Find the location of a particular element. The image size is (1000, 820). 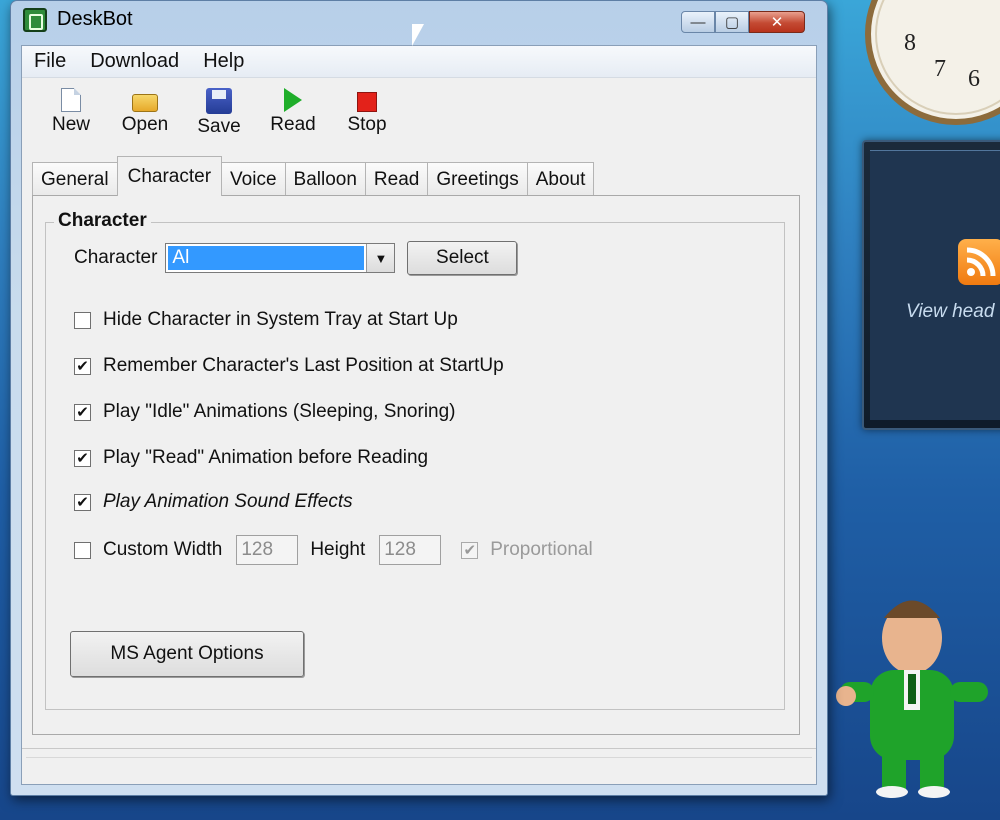

clock-number-6: 6 is located at coordinates (974, 79).